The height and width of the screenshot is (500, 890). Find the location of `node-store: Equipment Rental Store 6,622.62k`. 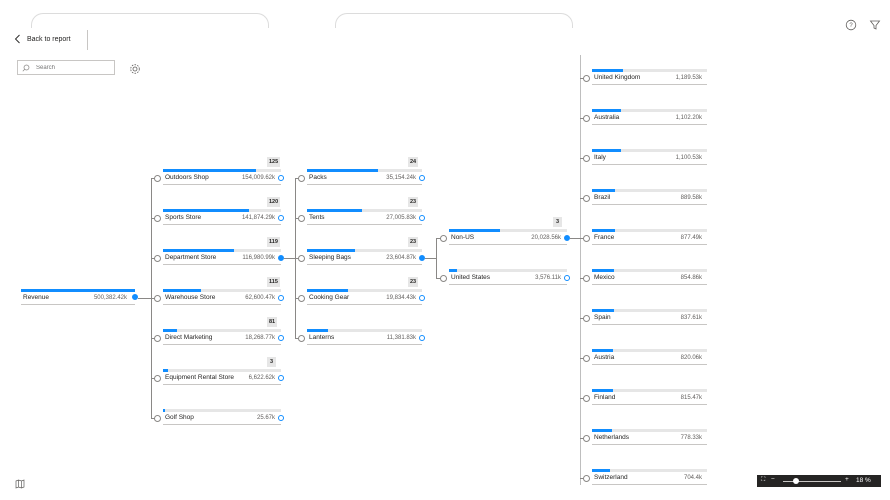

node-store: Equipment Rental Store 6,622.62k is located at coordinates (222, 377).